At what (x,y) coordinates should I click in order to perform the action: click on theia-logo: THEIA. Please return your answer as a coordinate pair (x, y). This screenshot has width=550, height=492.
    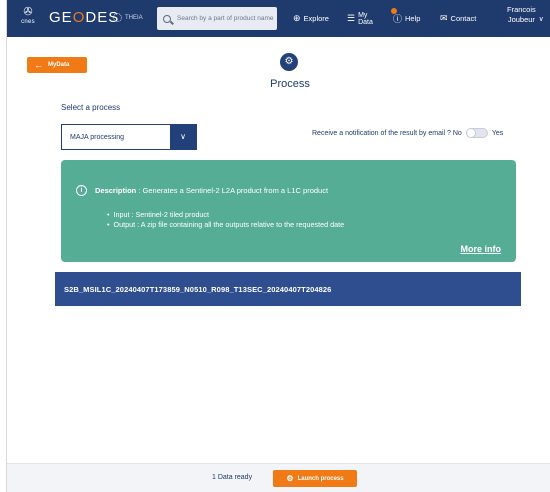
    Looking at the image, I should click on (132, 19).